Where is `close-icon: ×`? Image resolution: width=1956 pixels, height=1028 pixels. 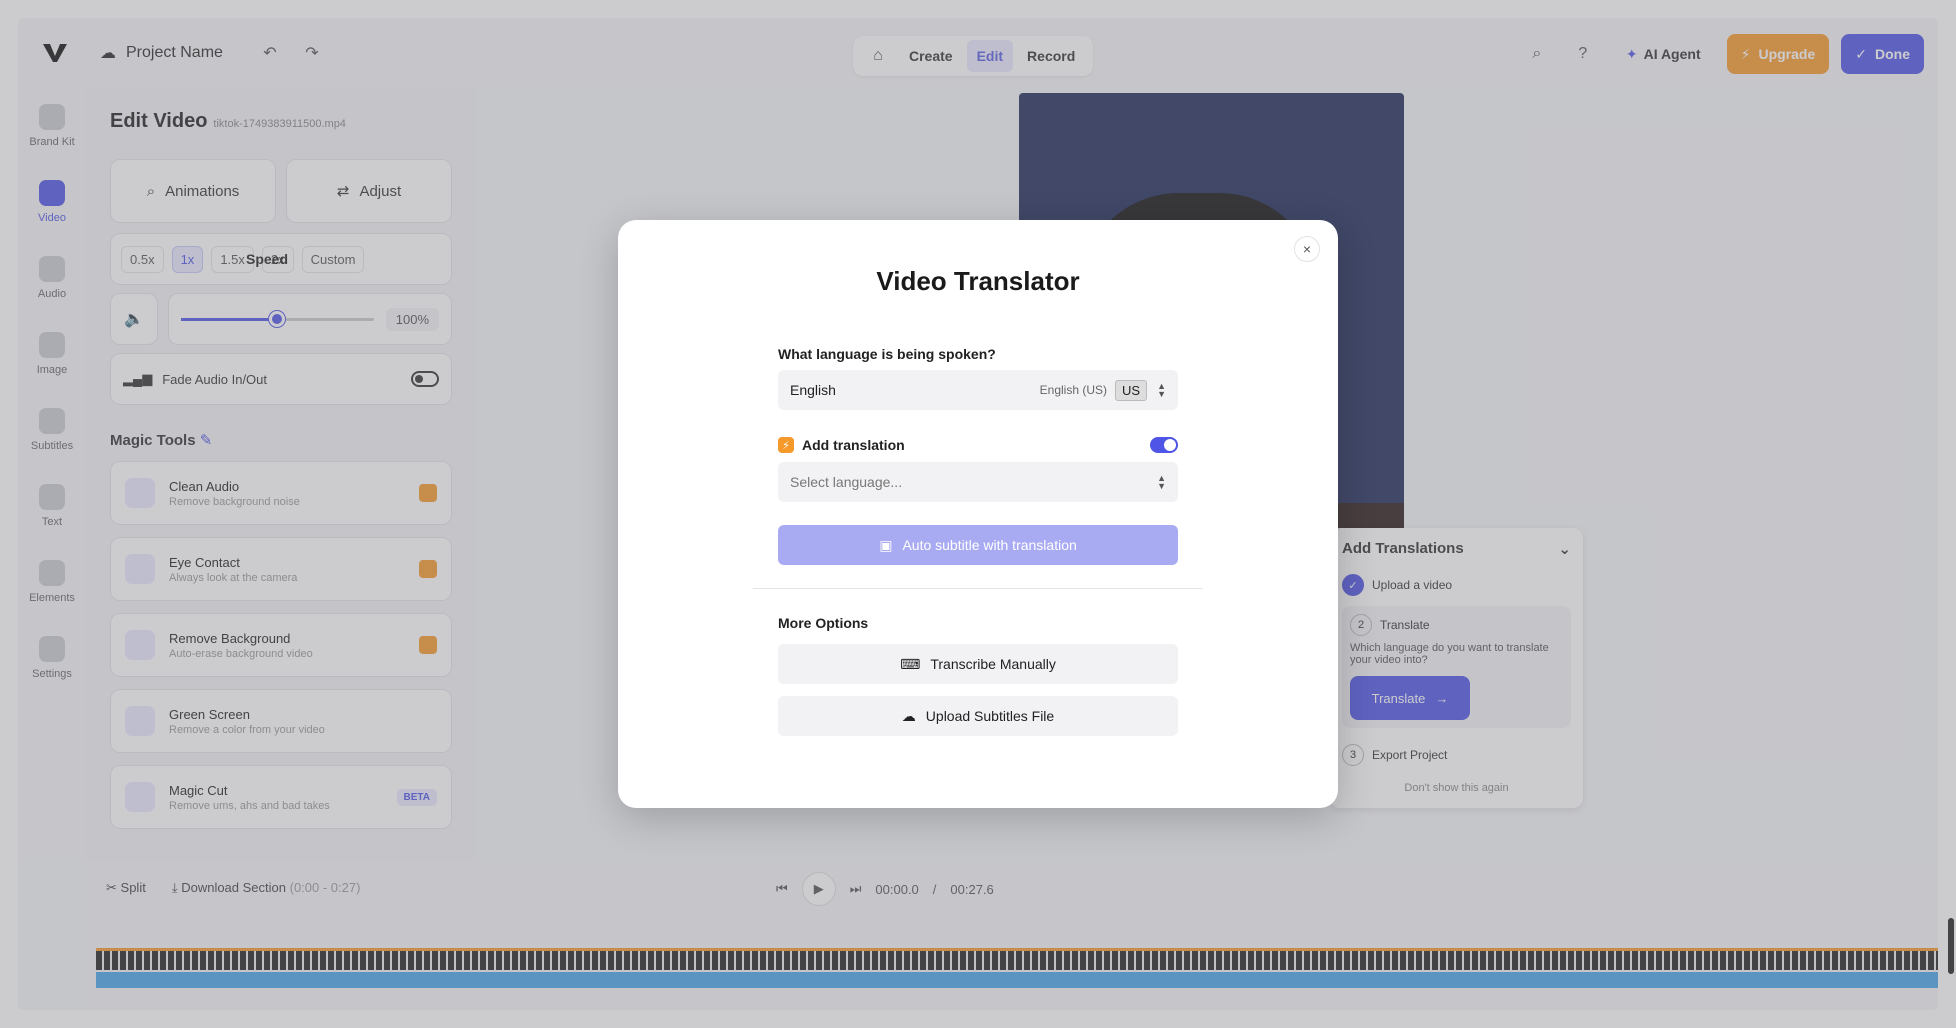
close-icon: × is located at coordinates (1307, 249).